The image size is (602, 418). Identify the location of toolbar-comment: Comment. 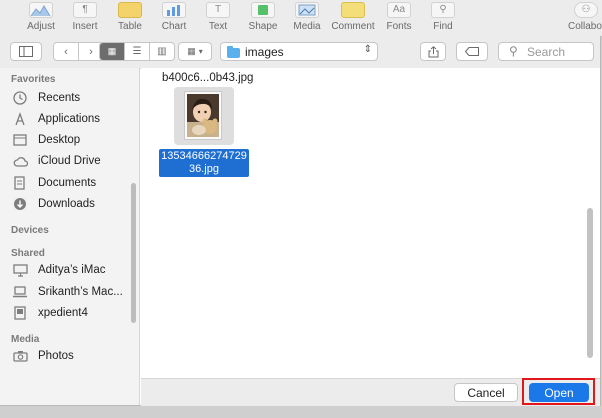
(353, 18).